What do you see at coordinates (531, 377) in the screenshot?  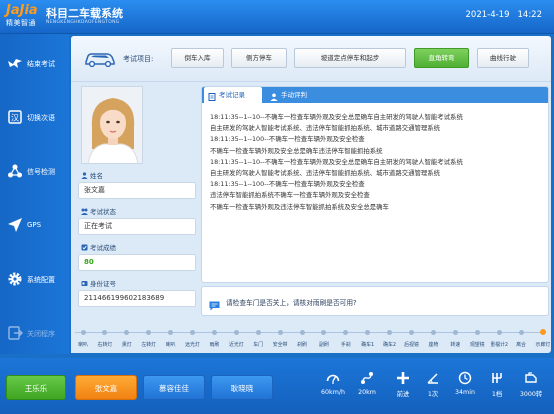 I see `engine-icon` at bounding box center [531, 377].